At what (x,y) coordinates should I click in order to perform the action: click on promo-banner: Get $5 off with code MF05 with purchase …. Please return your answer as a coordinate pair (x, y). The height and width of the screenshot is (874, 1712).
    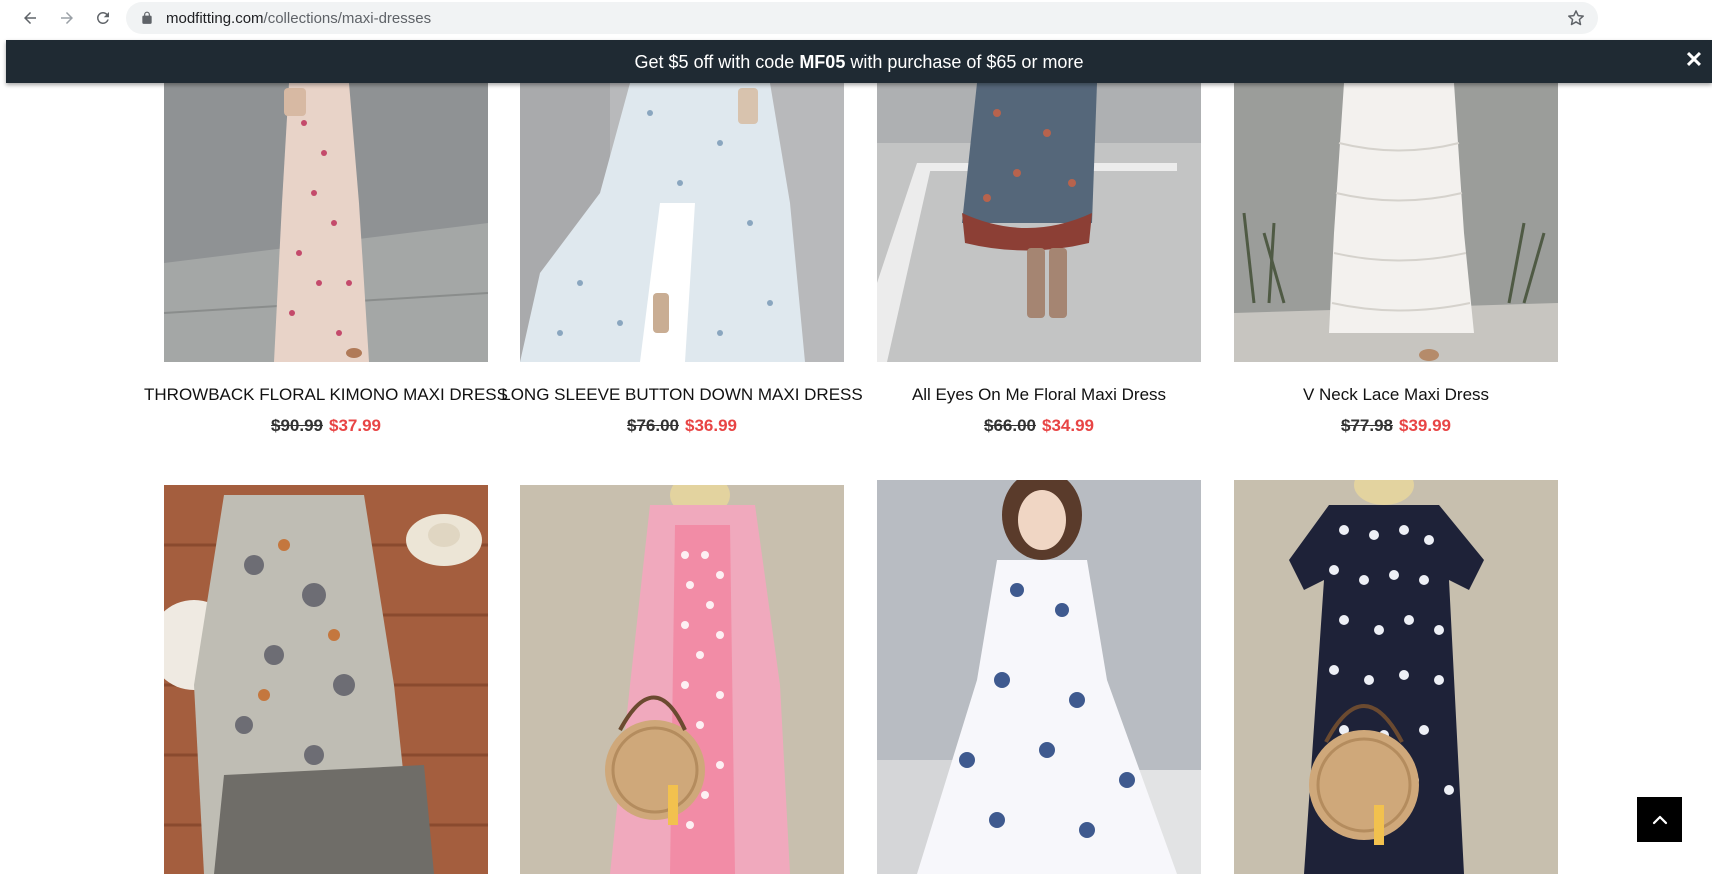
    Looking at the image, I should click on (859, 61).